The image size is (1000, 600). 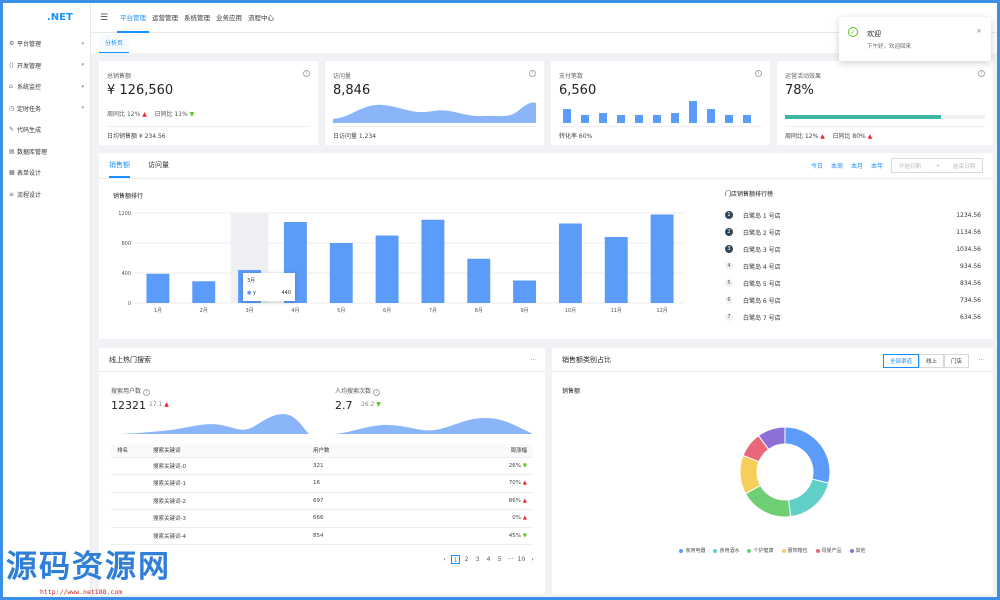 What do you see at coordinates (799, 90) in the screenshot?
I see `stat-value: 78%` at bounding box center [799, 90].